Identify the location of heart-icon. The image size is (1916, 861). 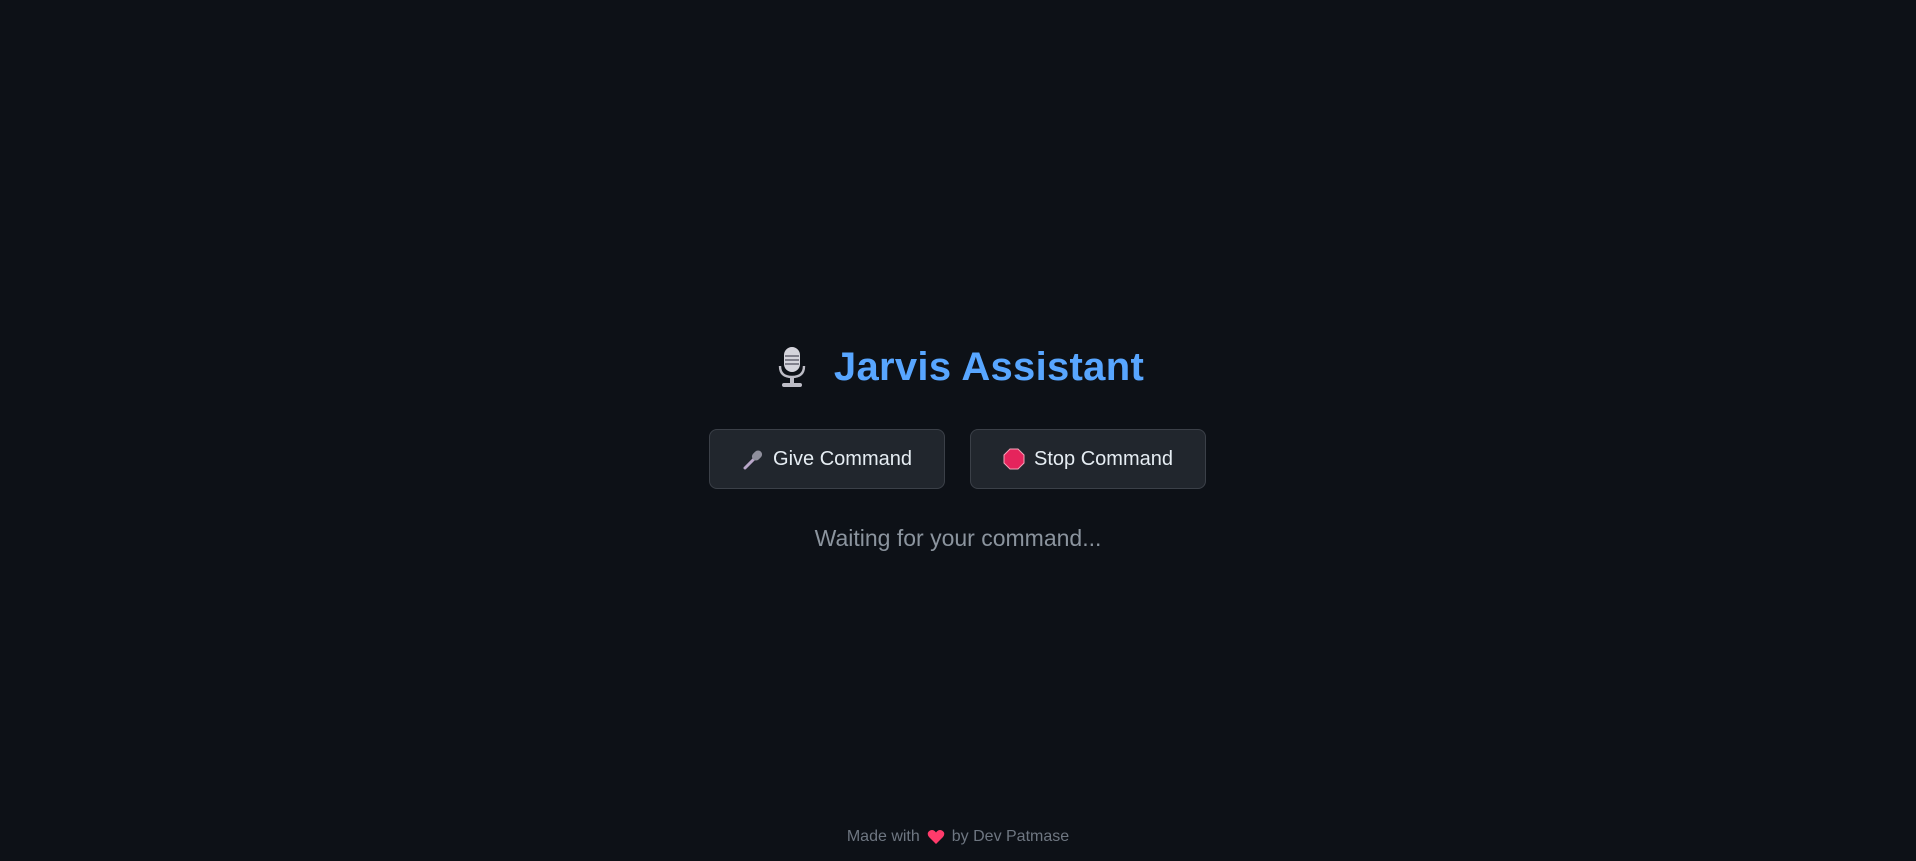
(936, 837).